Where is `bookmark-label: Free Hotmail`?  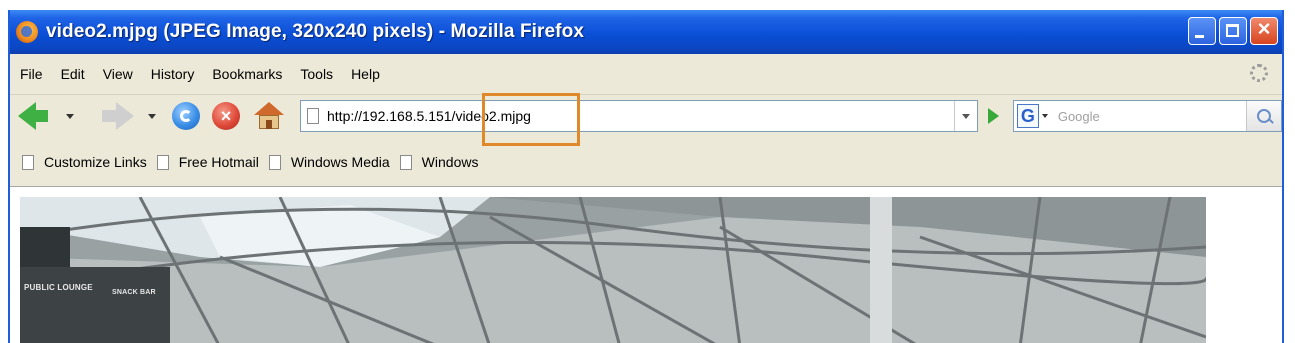 bookmark-label: Free Hotmail is located at coordinates (218, 162).